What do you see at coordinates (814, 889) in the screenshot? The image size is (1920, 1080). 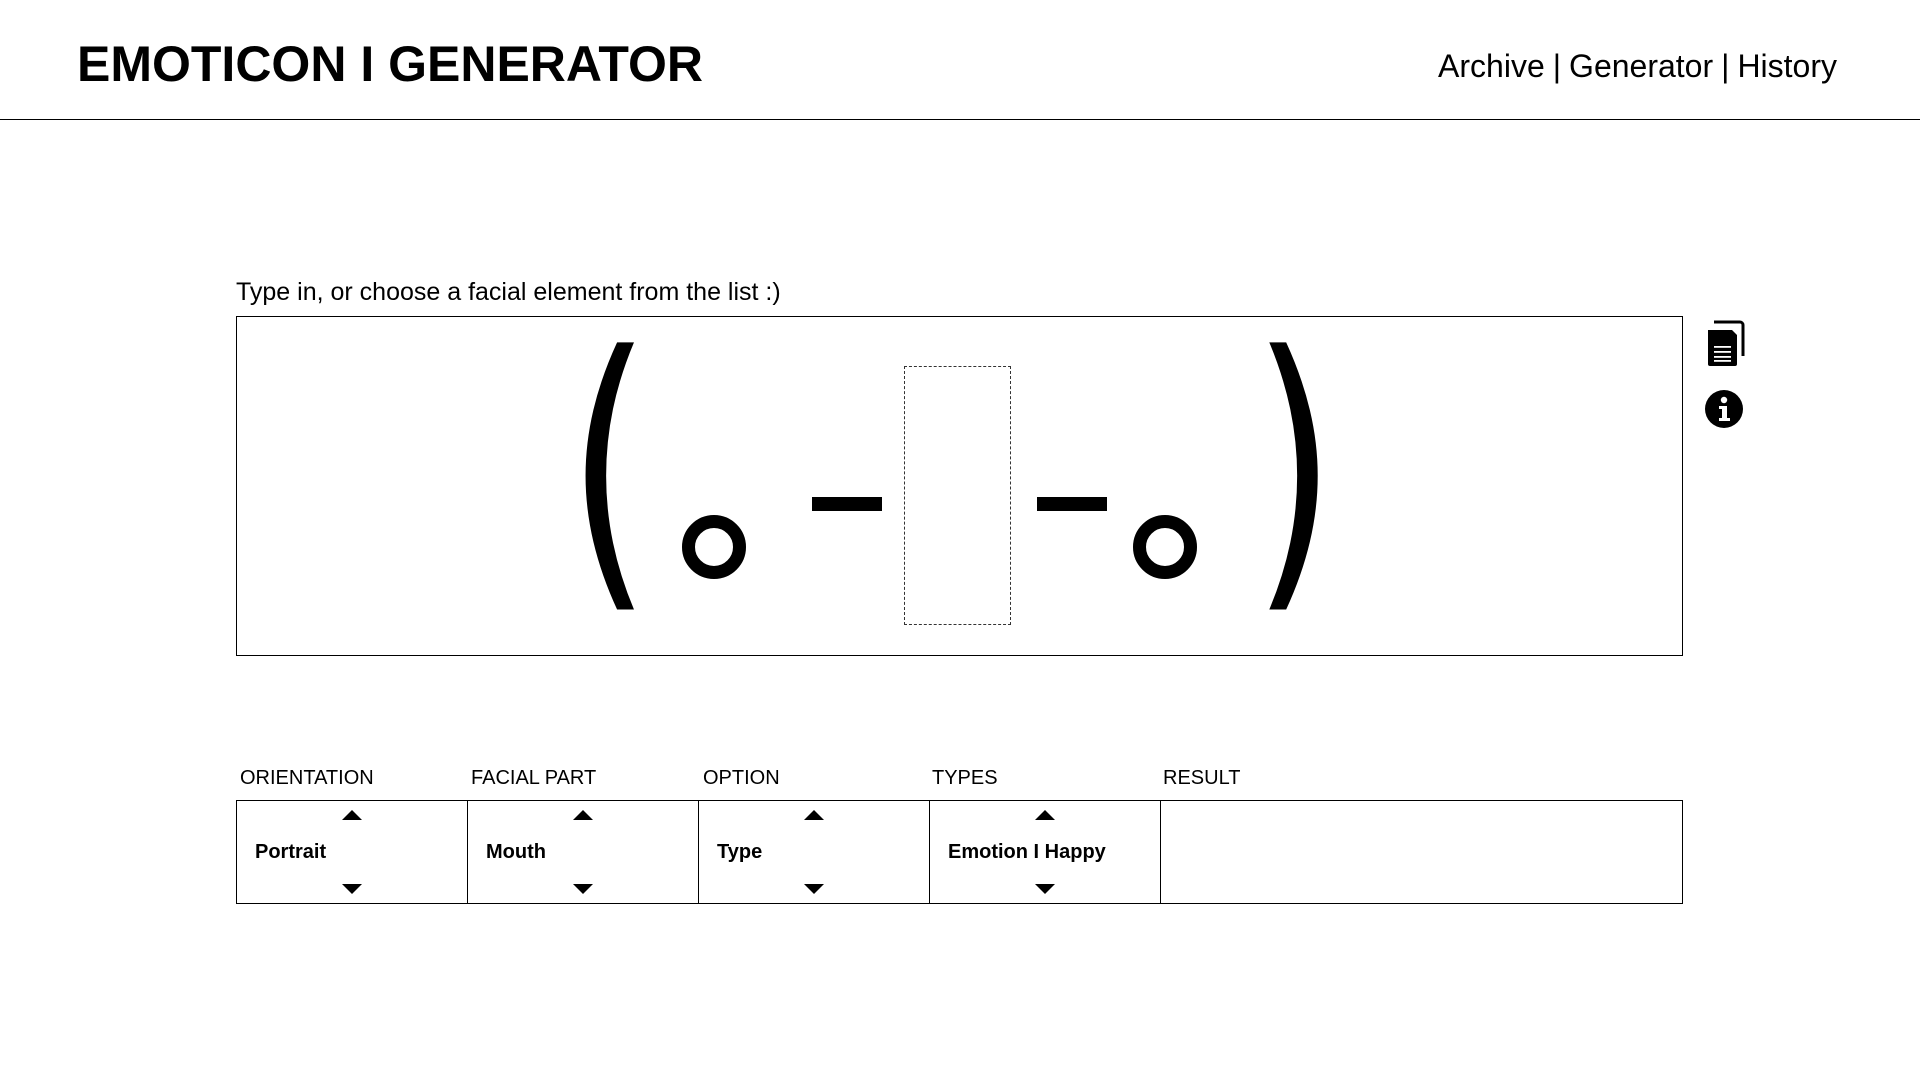 I see `option-down-arrow-icon` at bounding box center [814, 889].